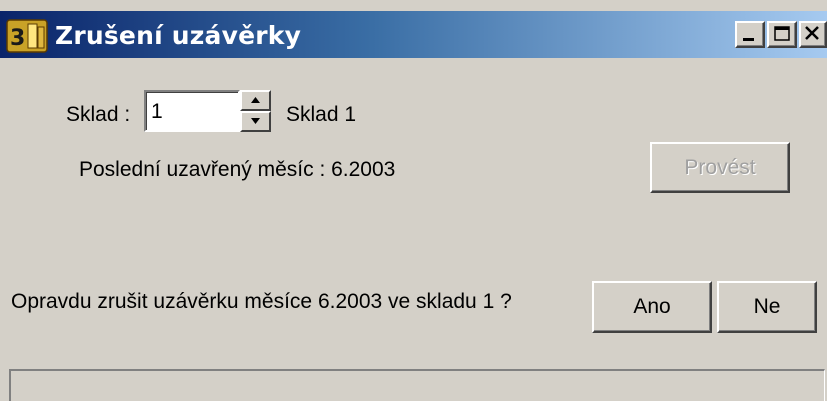 The image size is (827, 401). Describe the element at coordinates (192, 111) in the screenshot. I see `sklad-spin-input: 1` at that location.